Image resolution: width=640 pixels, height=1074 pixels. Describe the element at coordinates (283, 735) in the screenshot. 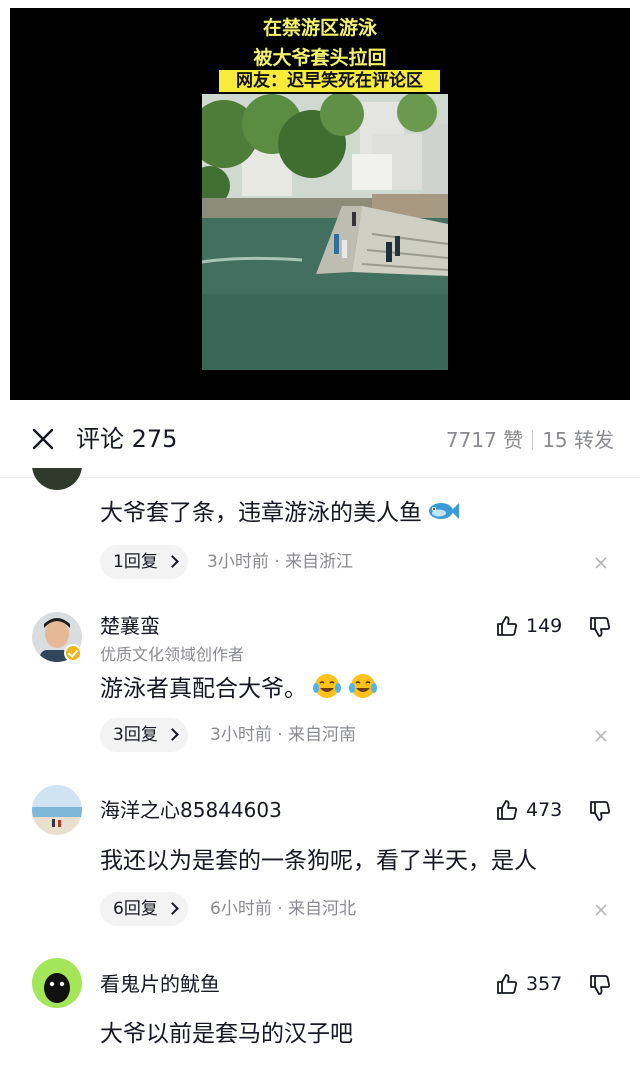

I see `comment-meta: 3小时前 · 来自河南` at that location.